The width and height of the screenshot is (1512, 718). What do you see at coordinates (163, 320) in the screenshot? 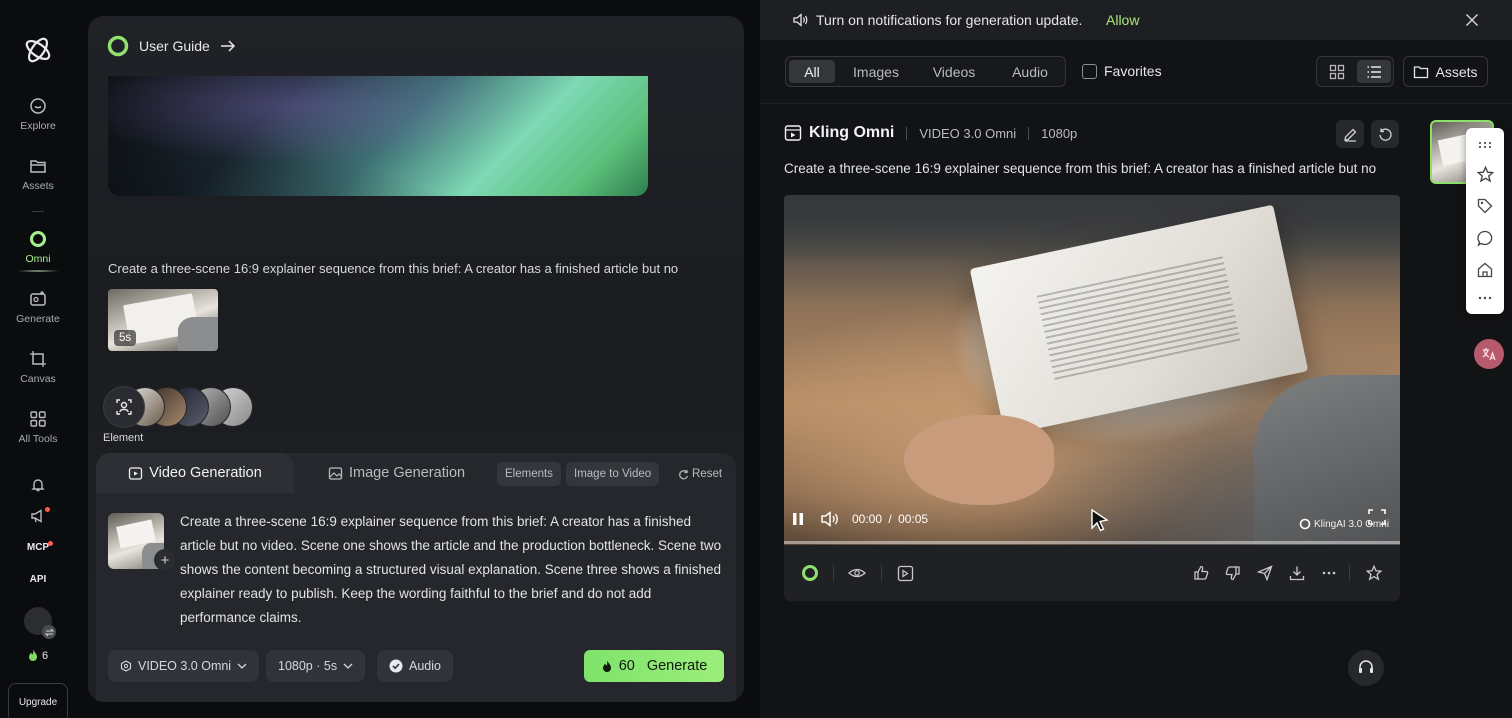
I see `history-video-thumbnail: 5s` at bounding box center [163, 320].